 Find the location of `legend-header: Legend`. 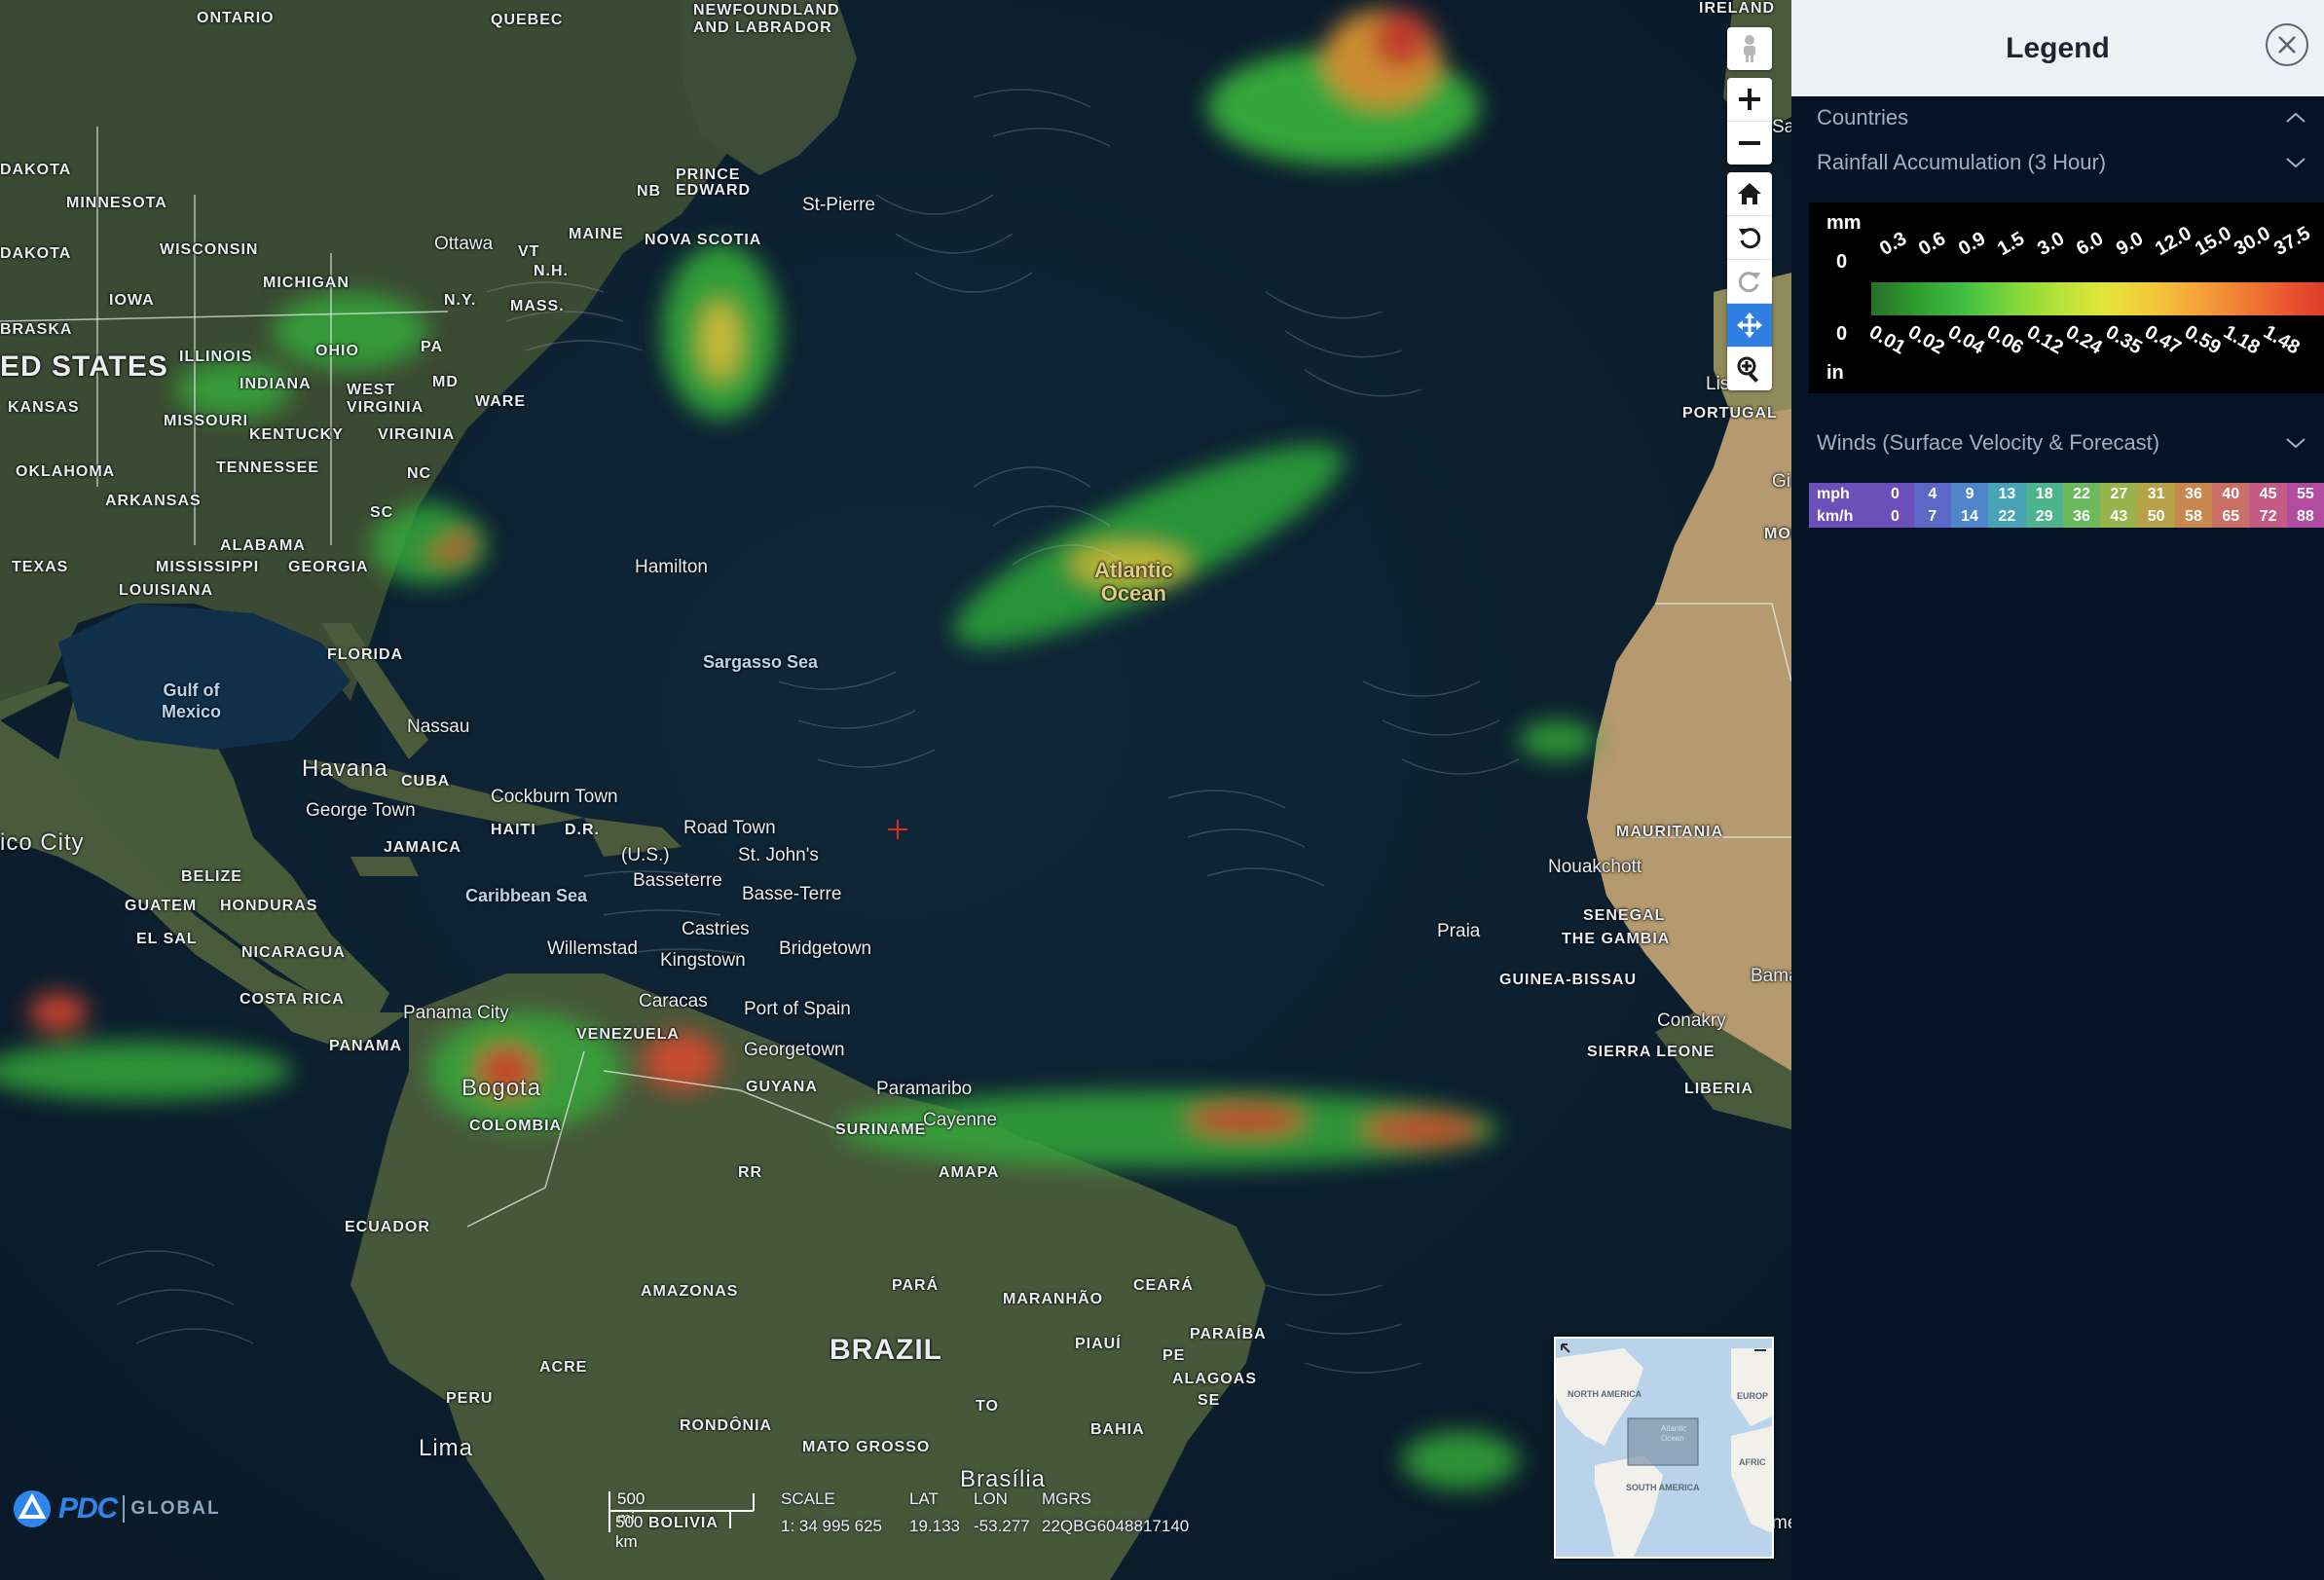

legend-header: Legend is located at coordinates (2057, 48).